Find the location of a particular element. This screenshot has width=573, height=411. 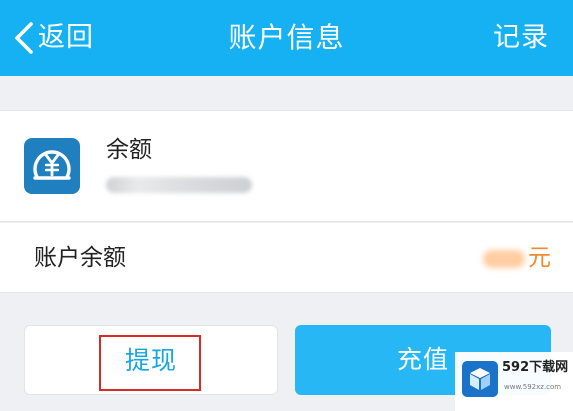

balance-unit: 元 is located at coordinates (539, 258).